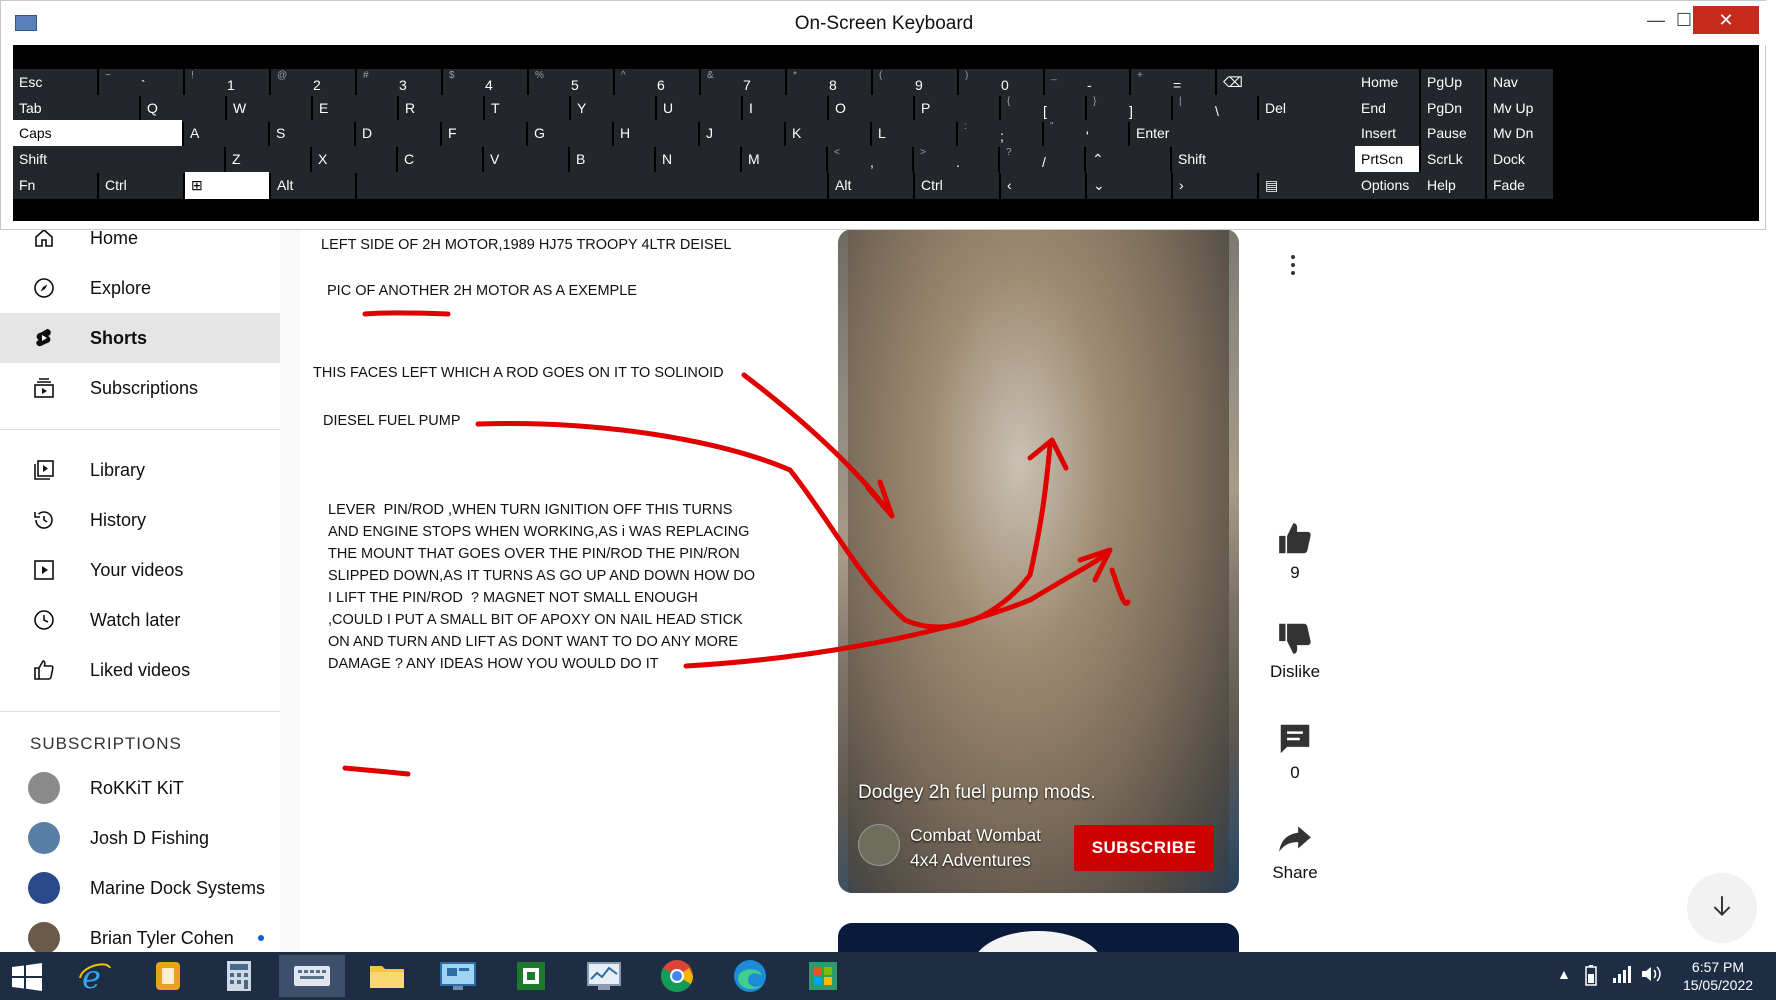 The height and width of the screenshot is (1000, 1776). What do you see at coordinates (698, 159) in the screenshot?
I see `key-3-6: N` at bounding box center [698, 159].